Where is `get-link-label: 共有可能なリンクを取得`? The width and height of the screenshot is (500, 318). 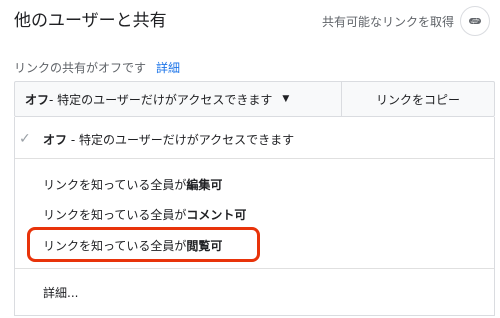 get-link-label: 共有可能なリンクを取得 is located at coordinates (388, 21).